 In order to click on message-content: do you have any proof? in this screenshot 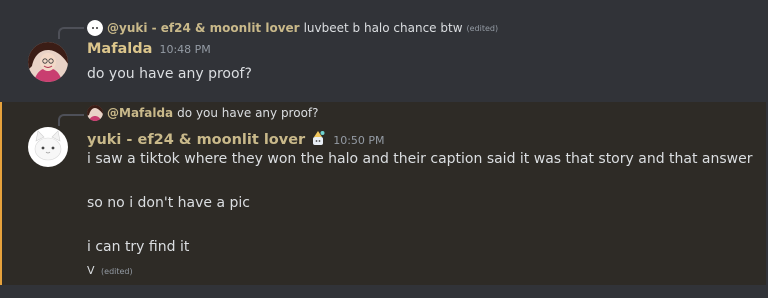, I will do `click(169, 74)`.